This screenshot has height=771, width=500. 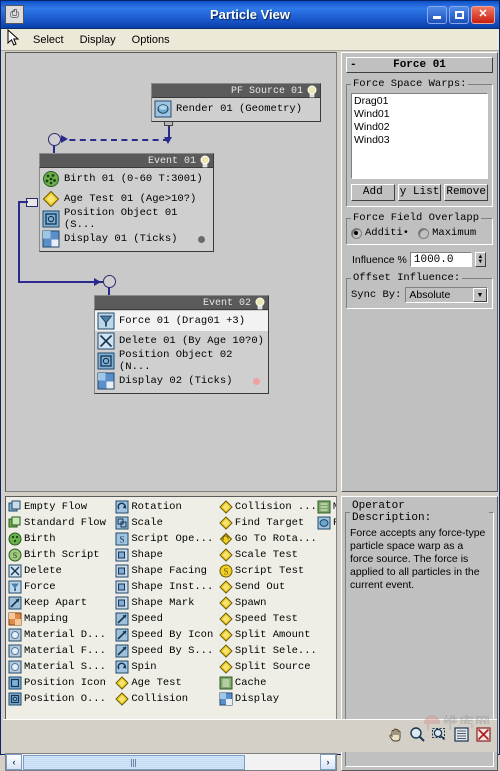 What do you see at coordinates (181, 321) in the screenshot?
I see `node-row: Force 01 (Drag01 +3)` at bounding box center [181, 321].